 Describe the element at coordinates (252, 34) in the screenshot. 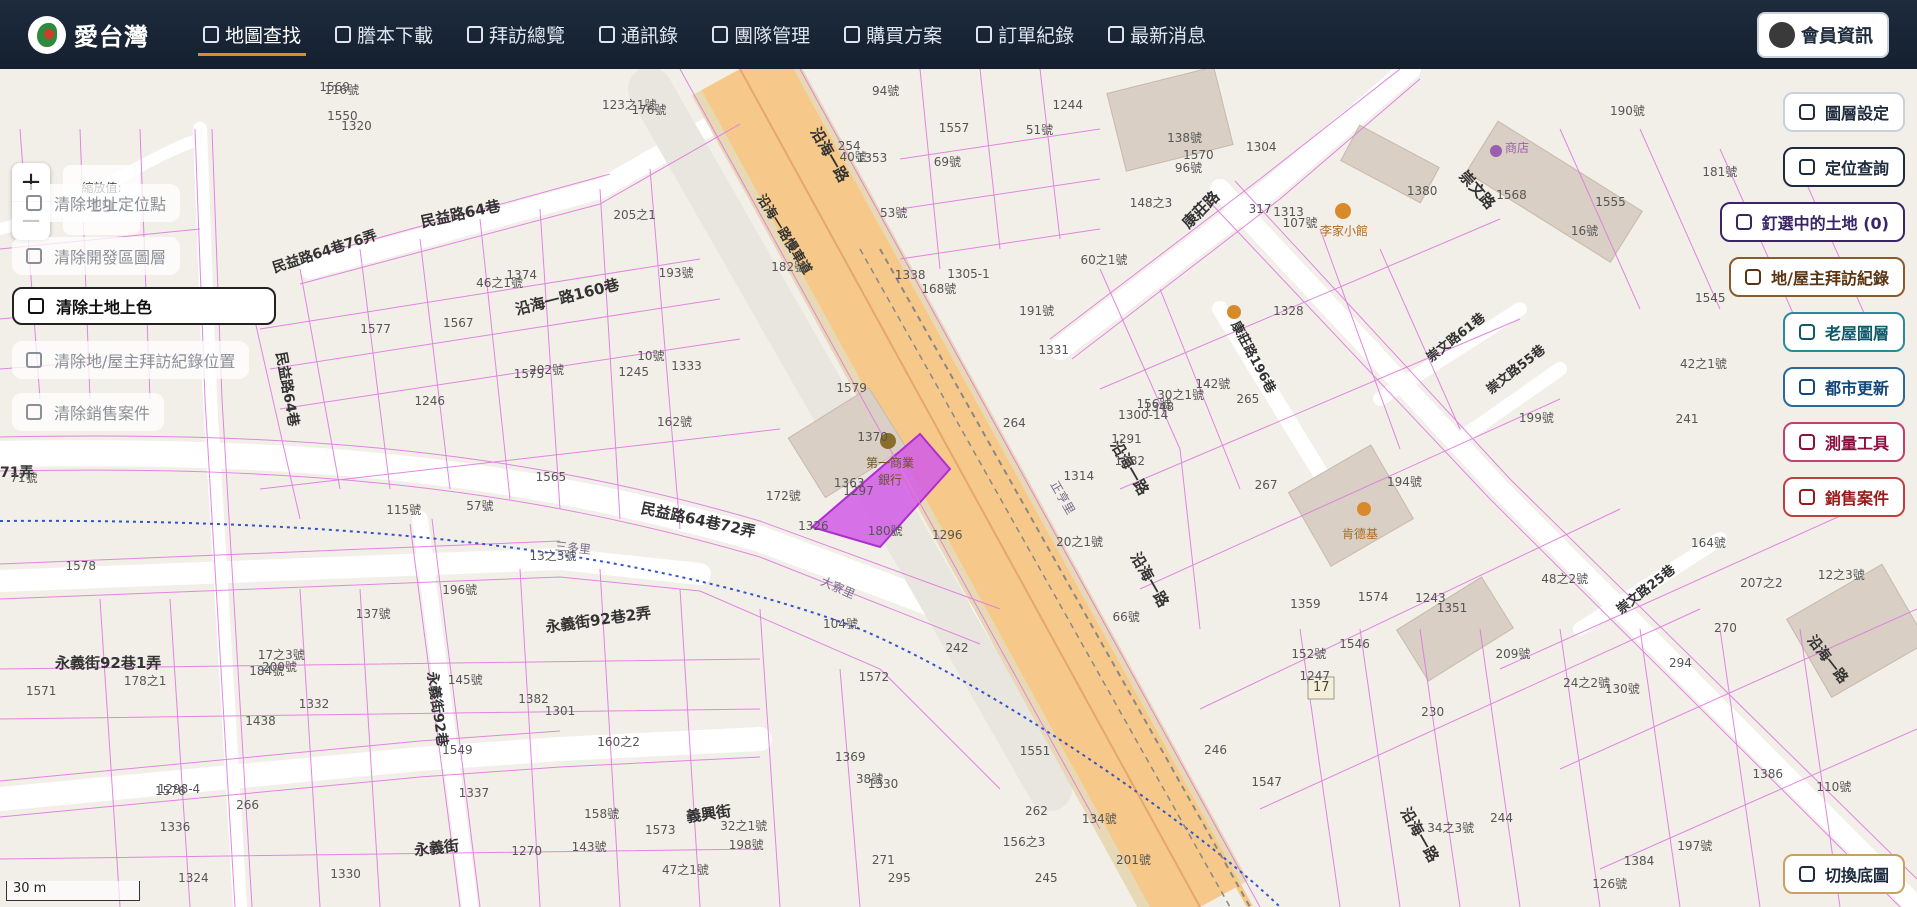

I see `nav-item-map-search: 地圖查找` at that location.